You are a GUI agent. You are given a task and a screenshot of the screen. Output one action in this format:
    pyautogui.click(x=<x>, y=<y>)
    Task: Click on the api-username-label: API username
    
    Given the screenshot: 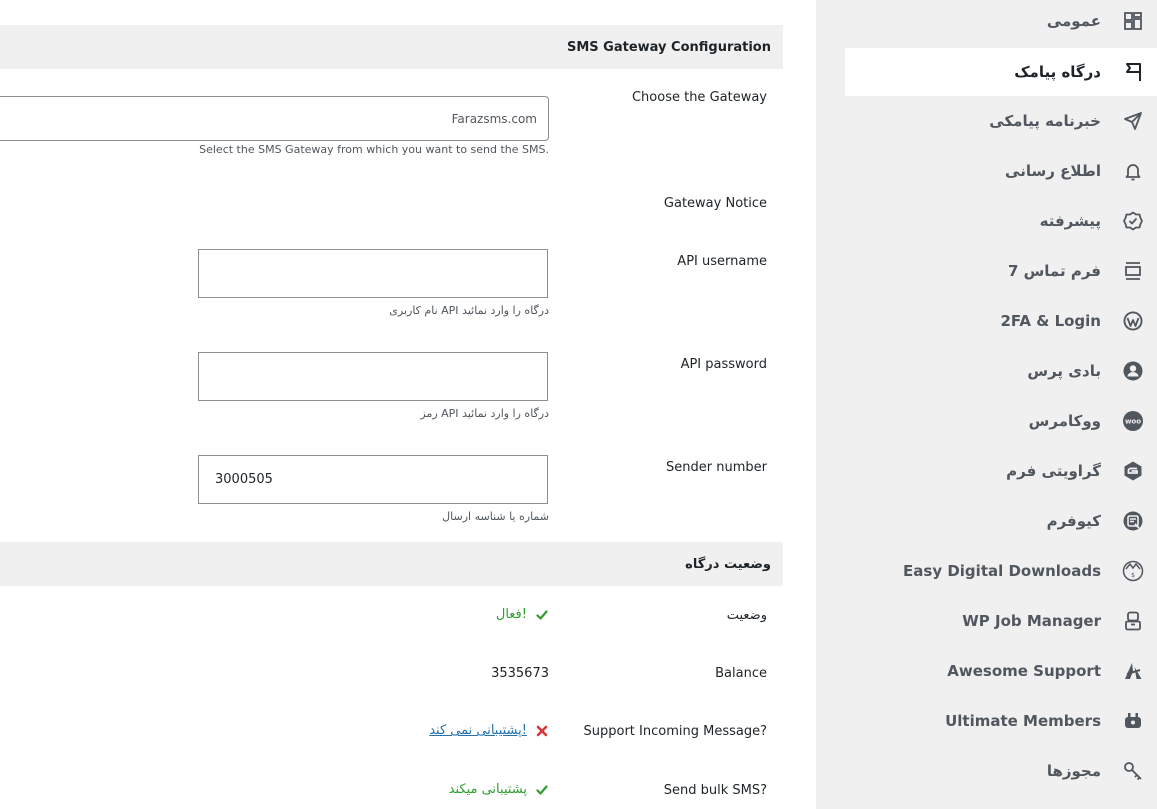 What is the action you would take?
    pyautogui.click(x=722, y=261)
    